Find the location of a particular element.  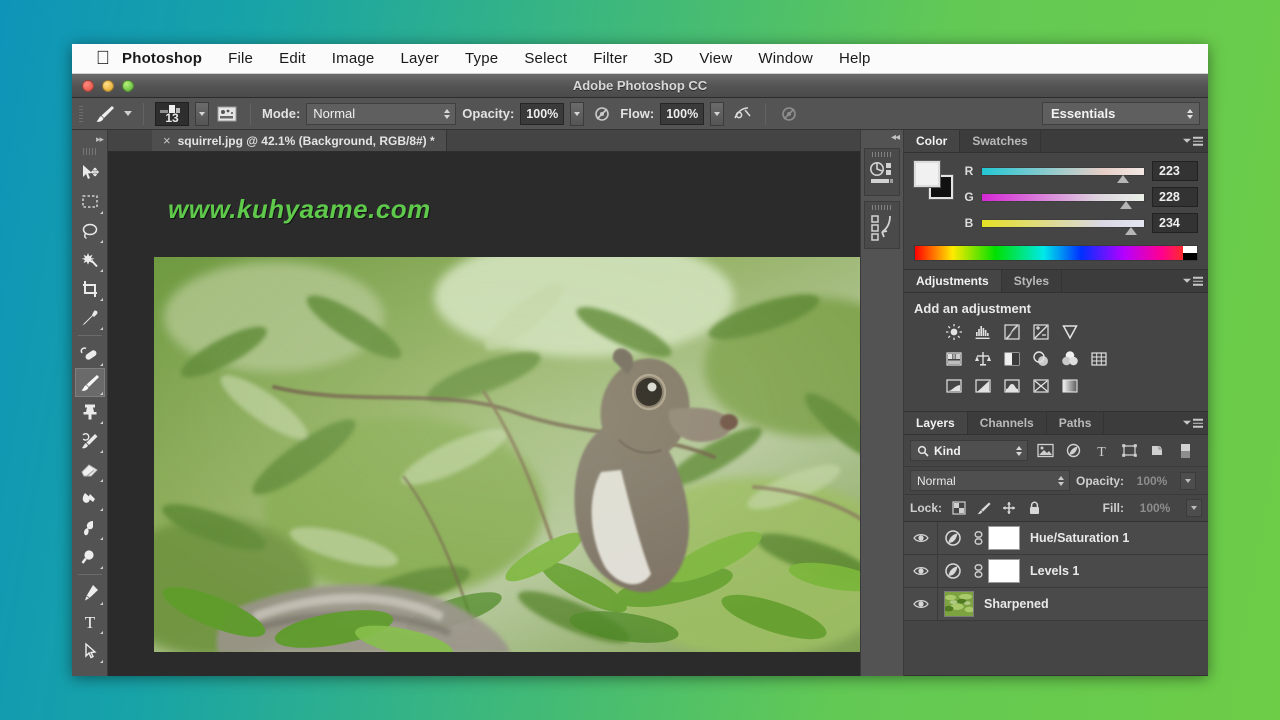

channel-value-b: 234 is located at coordinates (1175, 223).